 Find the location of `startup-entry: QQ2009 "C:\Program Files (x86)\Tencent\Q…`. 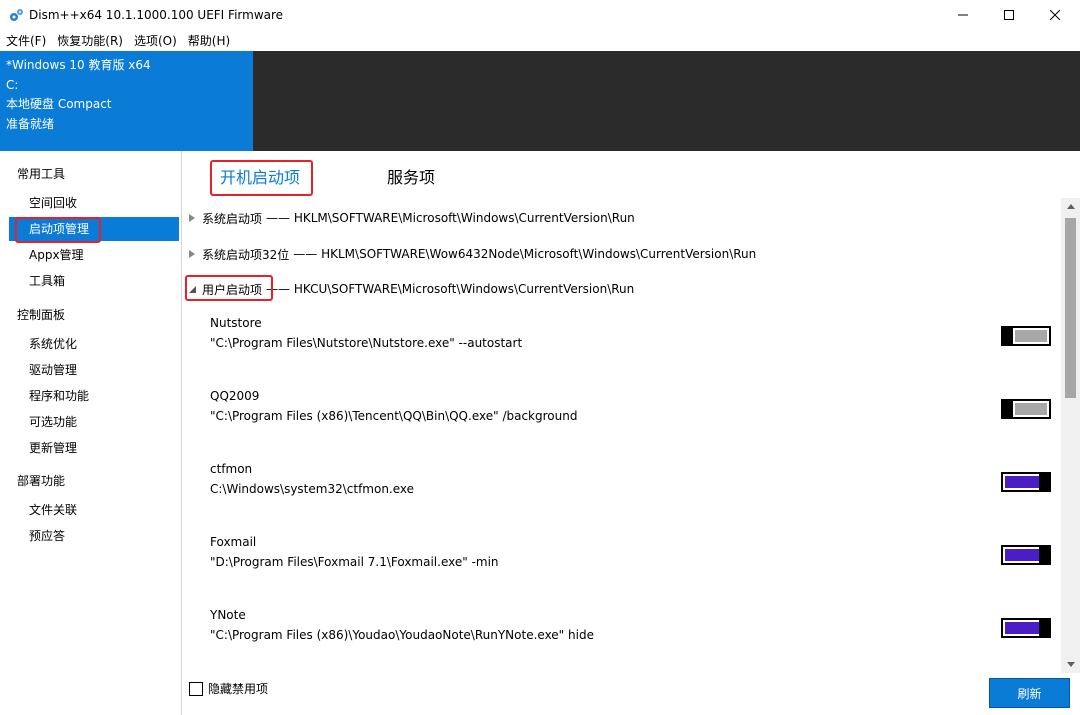

startup-entry: QQ2009 "C:\Program Files (x86)\Tencent\Q… is located at coordinates (630, 406).